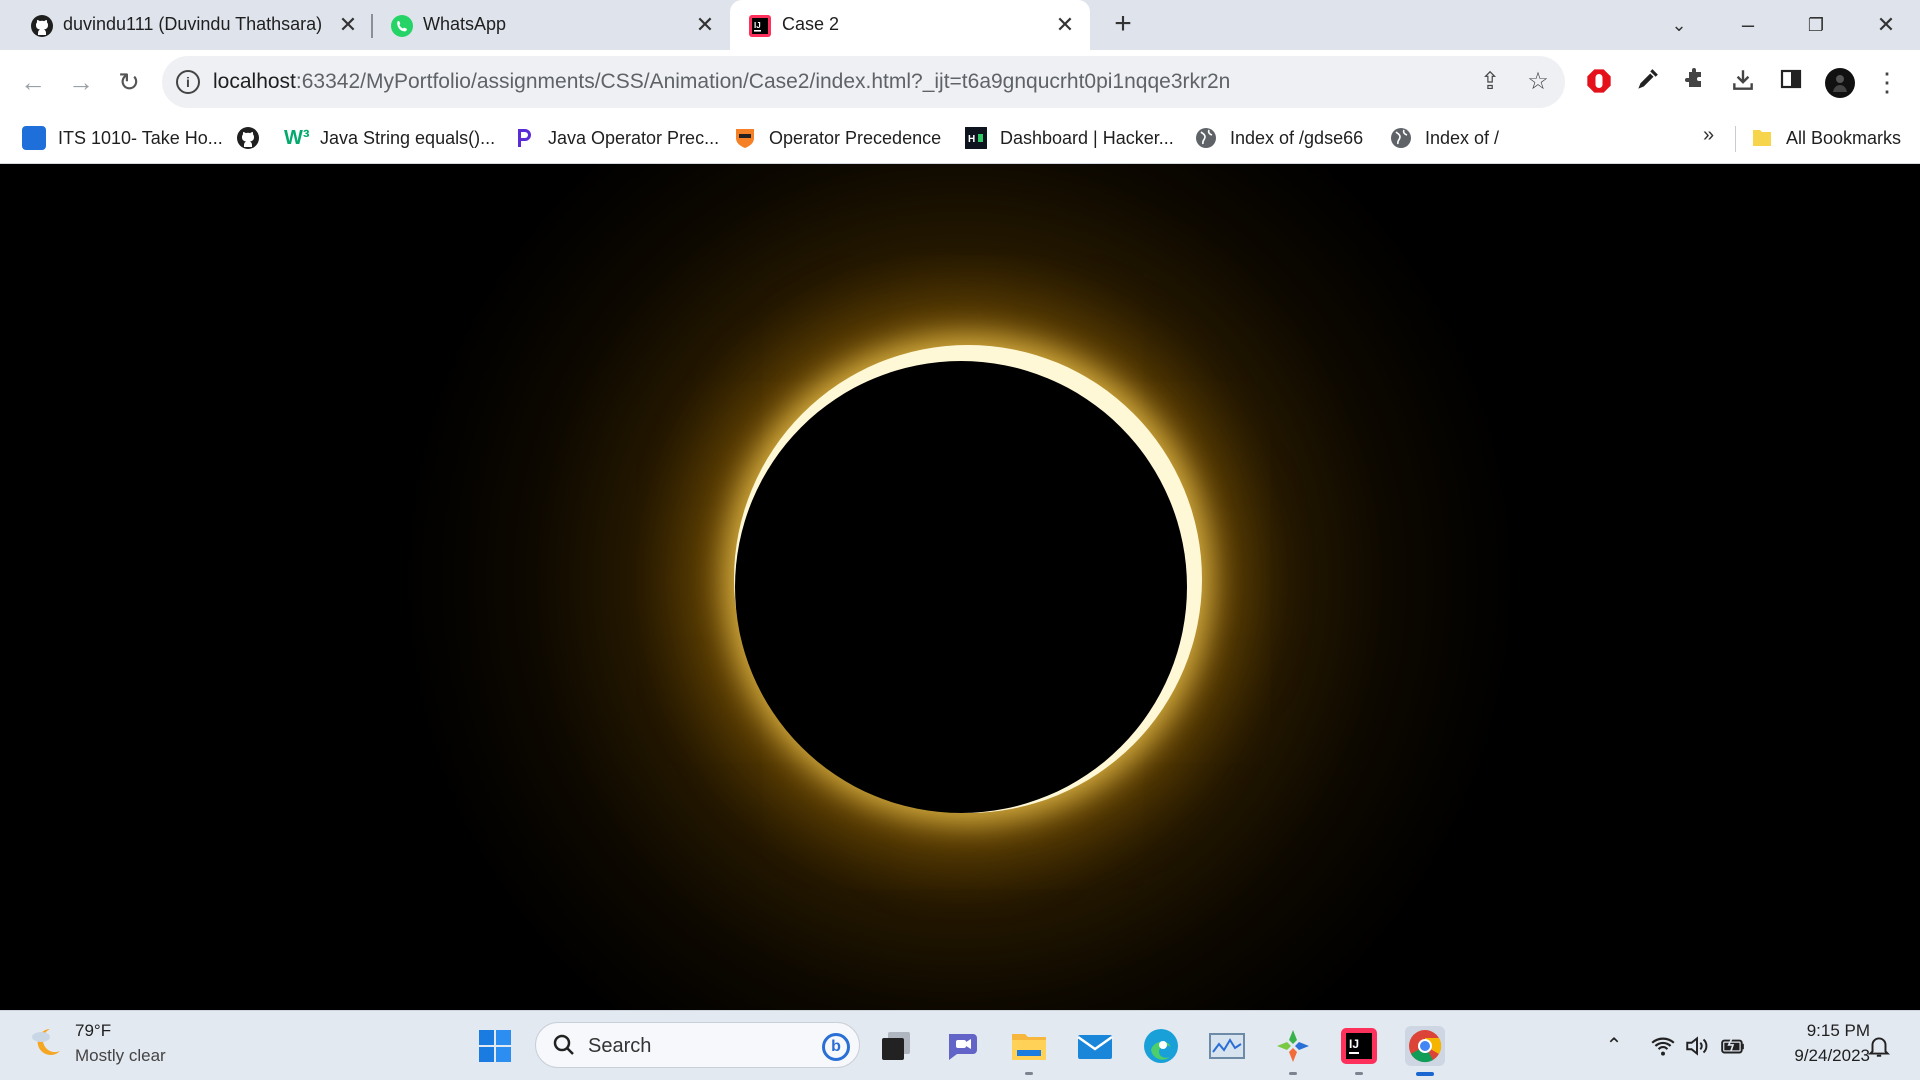 Image resolution: width=1920 pixels, height=1080 pixels. What do you see at coordinates (46, 1042) in the screenshot?
I see `moon-cloud-icon` at bounding box center [46, 1042].